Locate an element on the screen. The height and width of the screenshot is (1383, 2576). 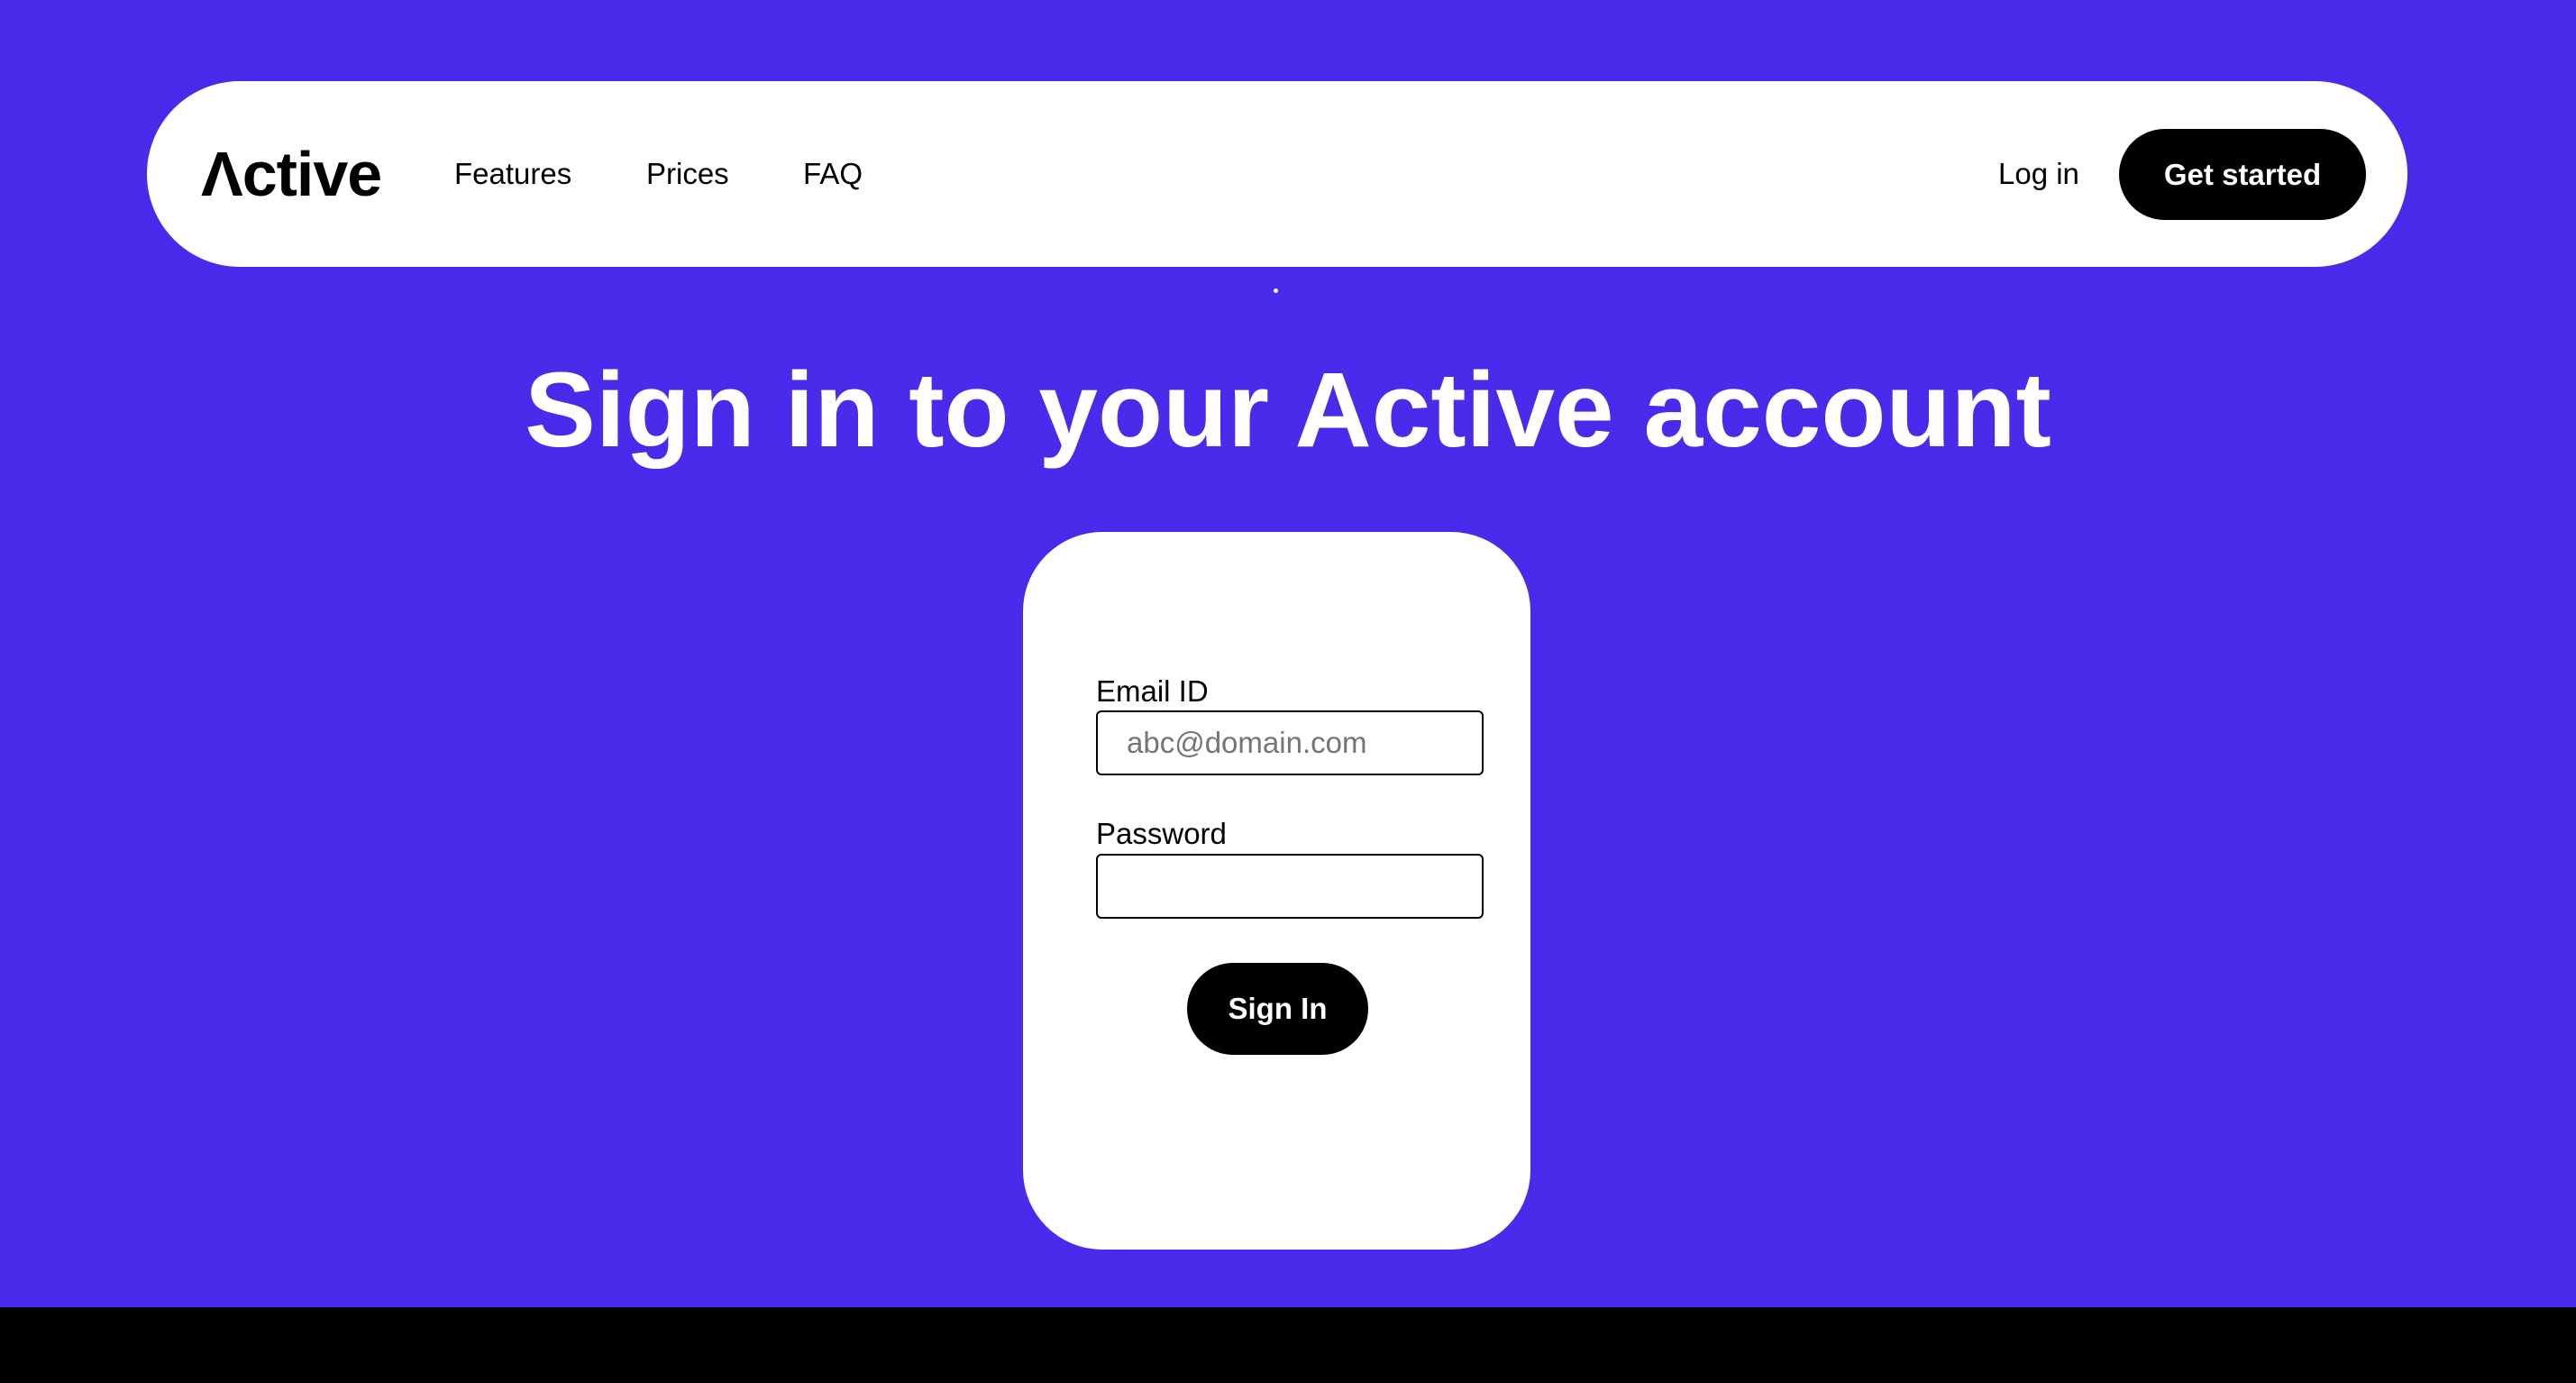
password-label: Password is located at coordinates (1161, 833).